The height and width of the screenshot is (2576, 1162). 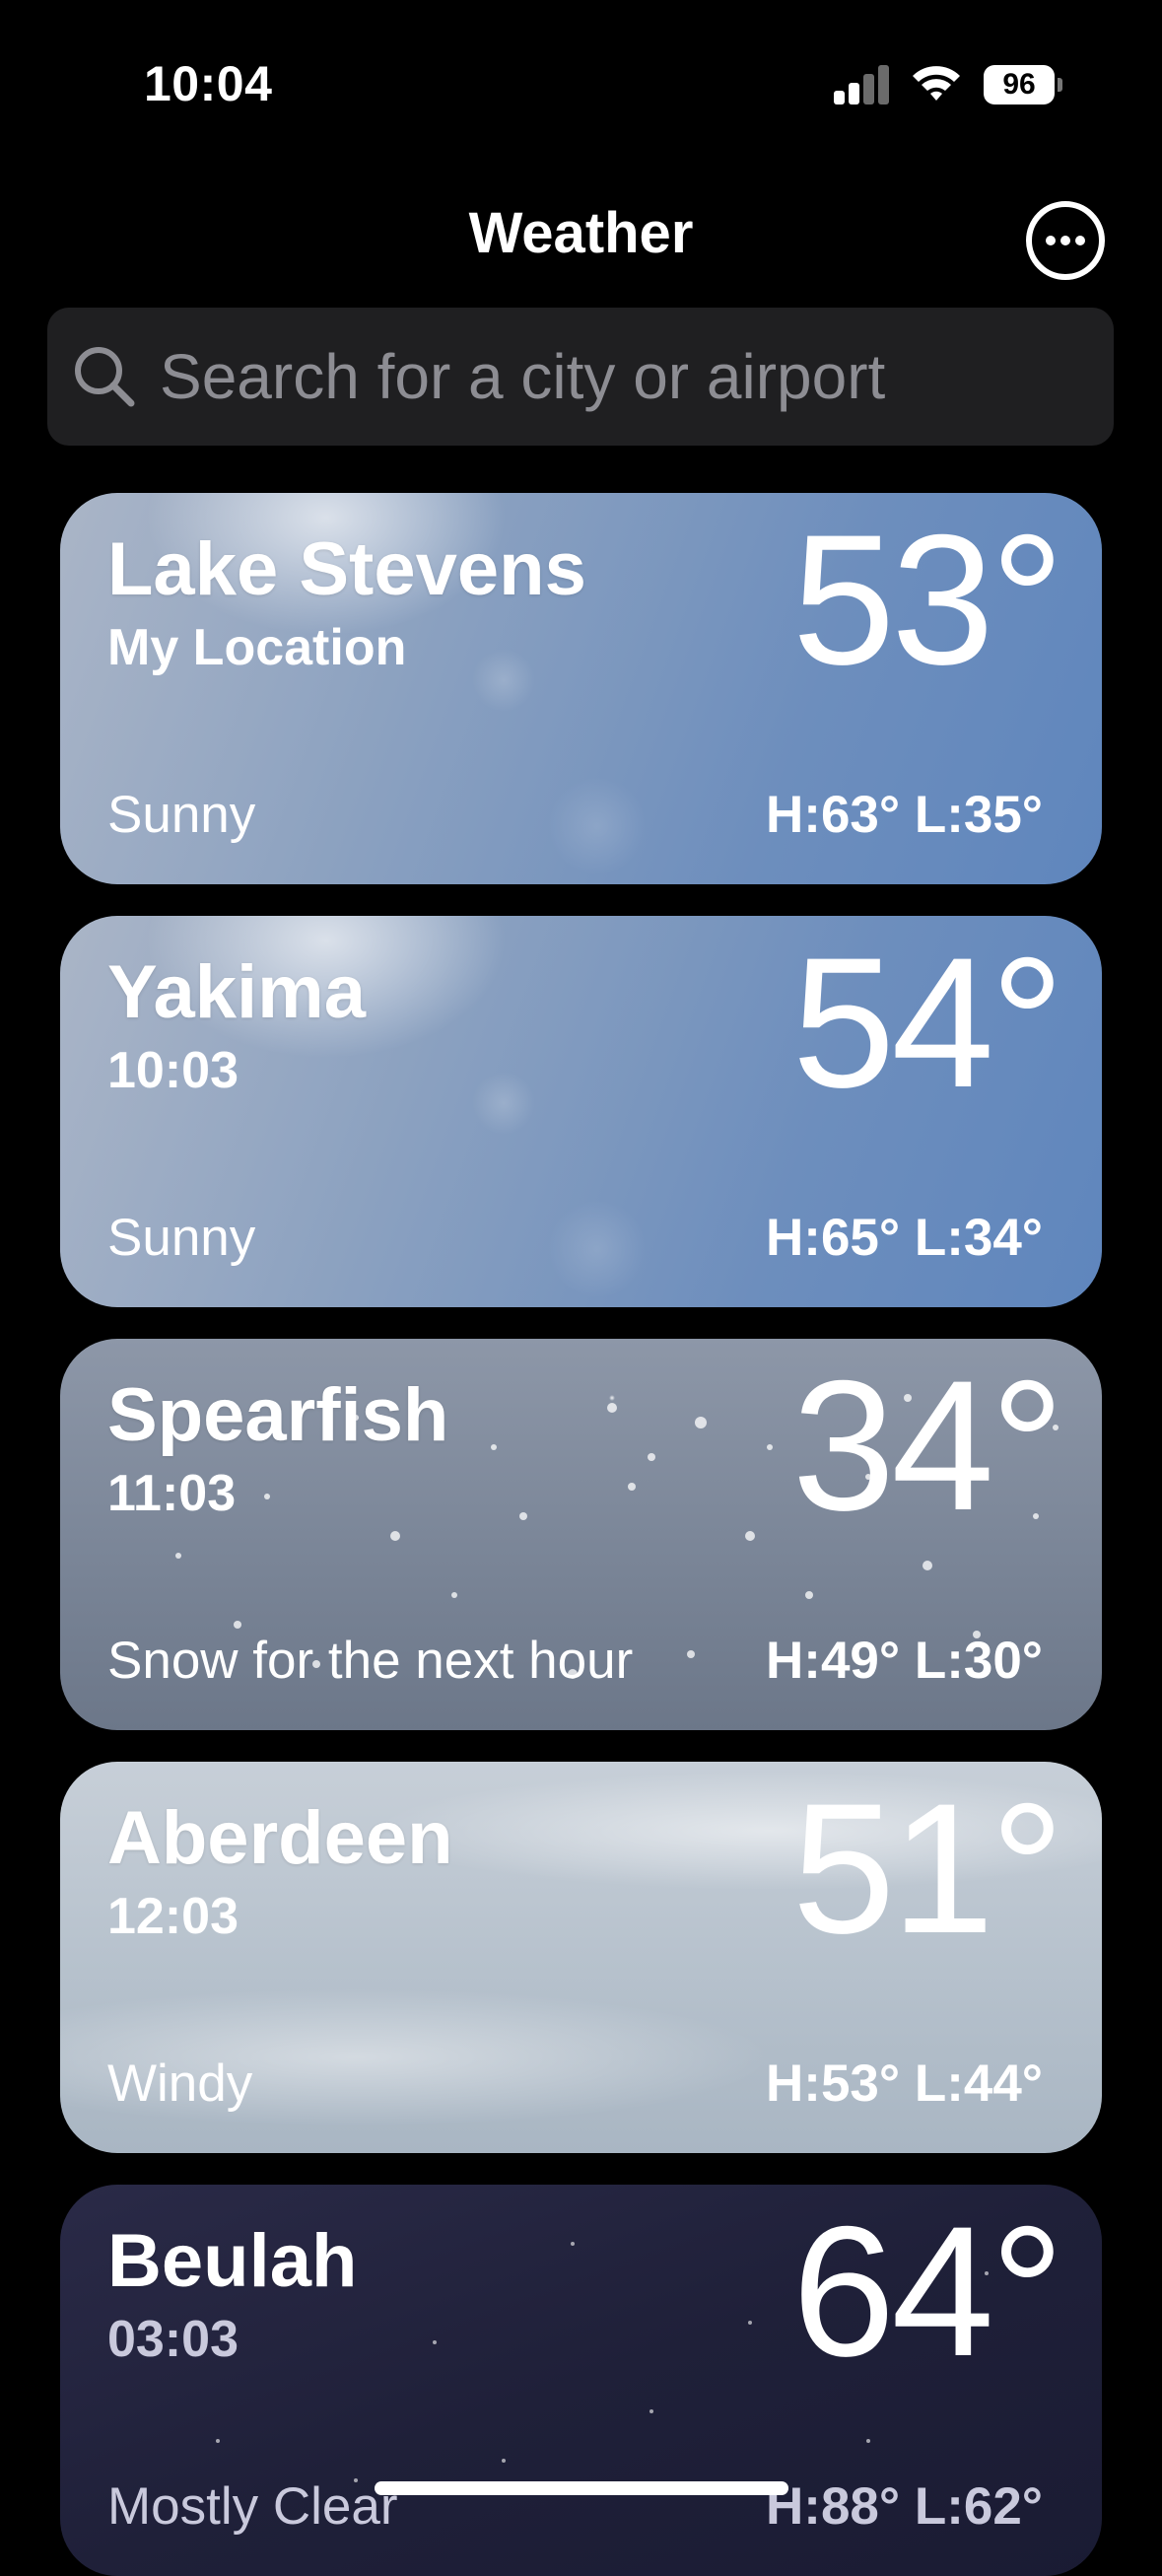 I want to click on more-options-button, so click(x=1066, y=241).